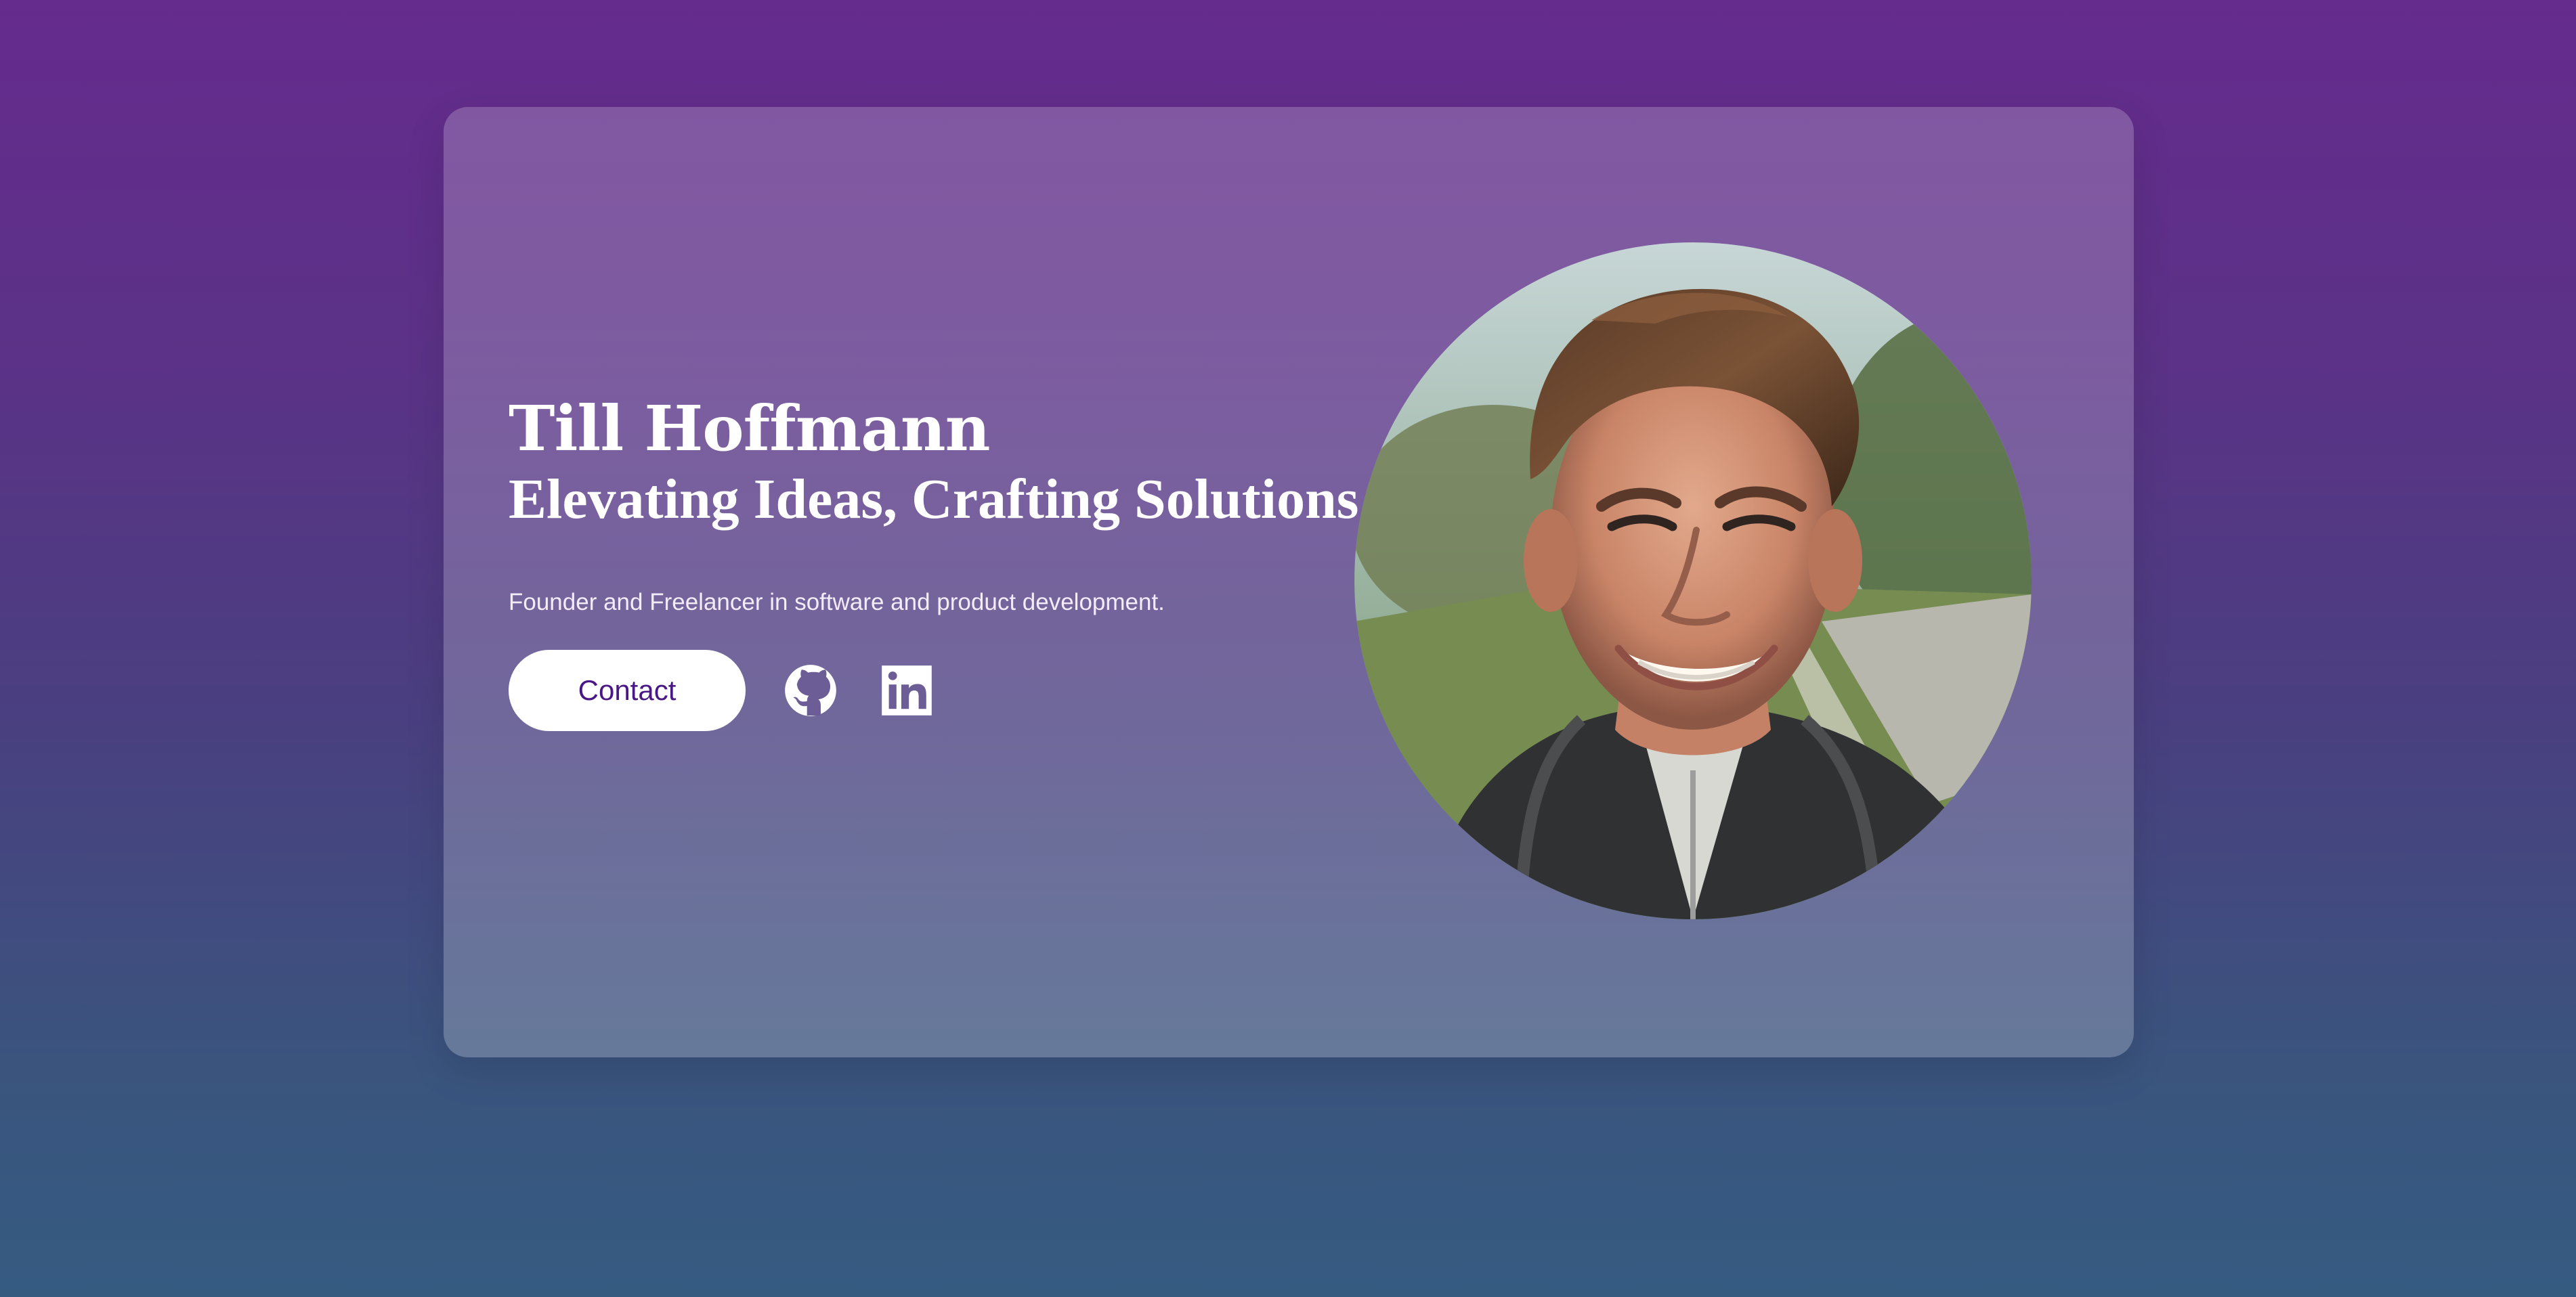  What do you see at coordinates (1693, 580) in the screenshot?
I see `profile-portrait` at bounding box center [1693, 580].